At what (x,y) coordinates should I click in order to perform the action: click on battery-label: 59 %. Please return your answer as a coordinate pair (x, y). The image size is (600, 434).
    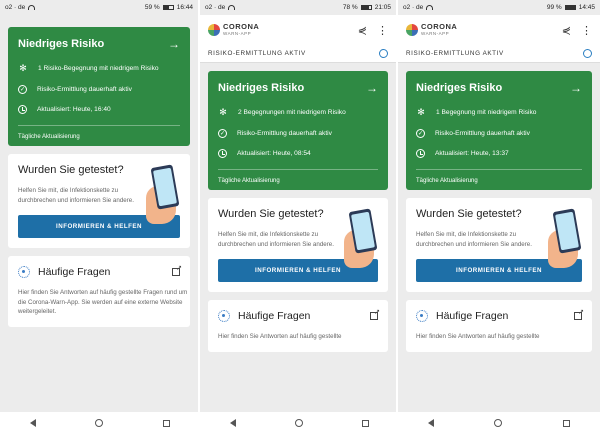
    Looking at the image, I should click on (152, 7).